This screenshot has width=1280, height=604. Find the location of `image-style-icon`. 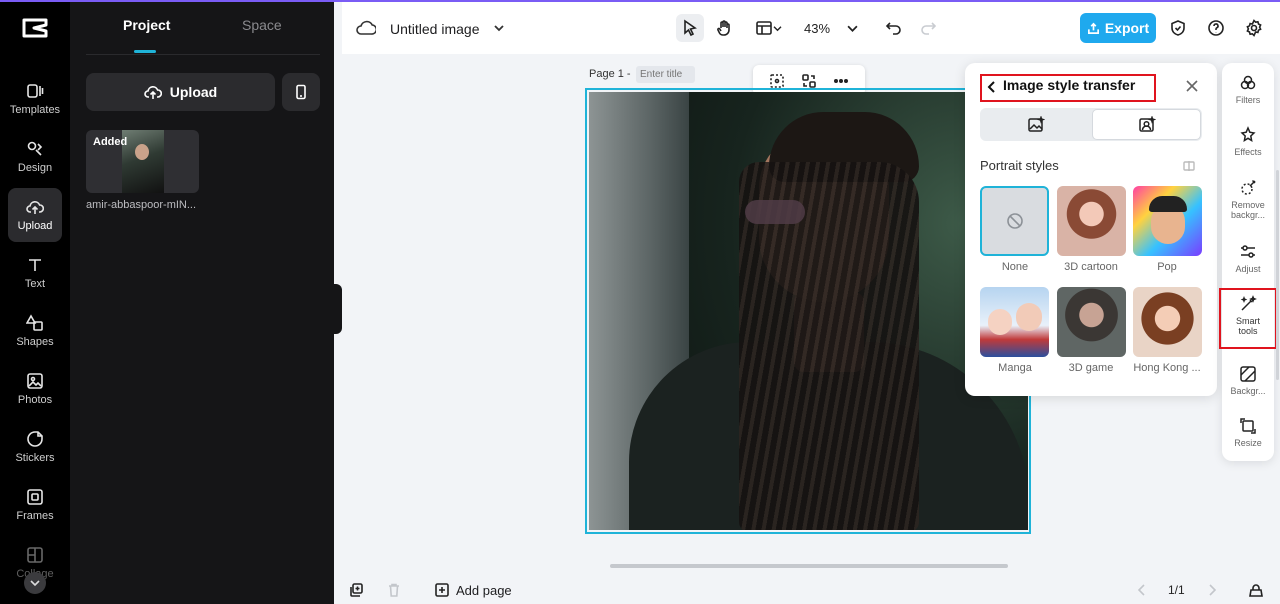

image-style-icon is located at coordinates (1036, 123).